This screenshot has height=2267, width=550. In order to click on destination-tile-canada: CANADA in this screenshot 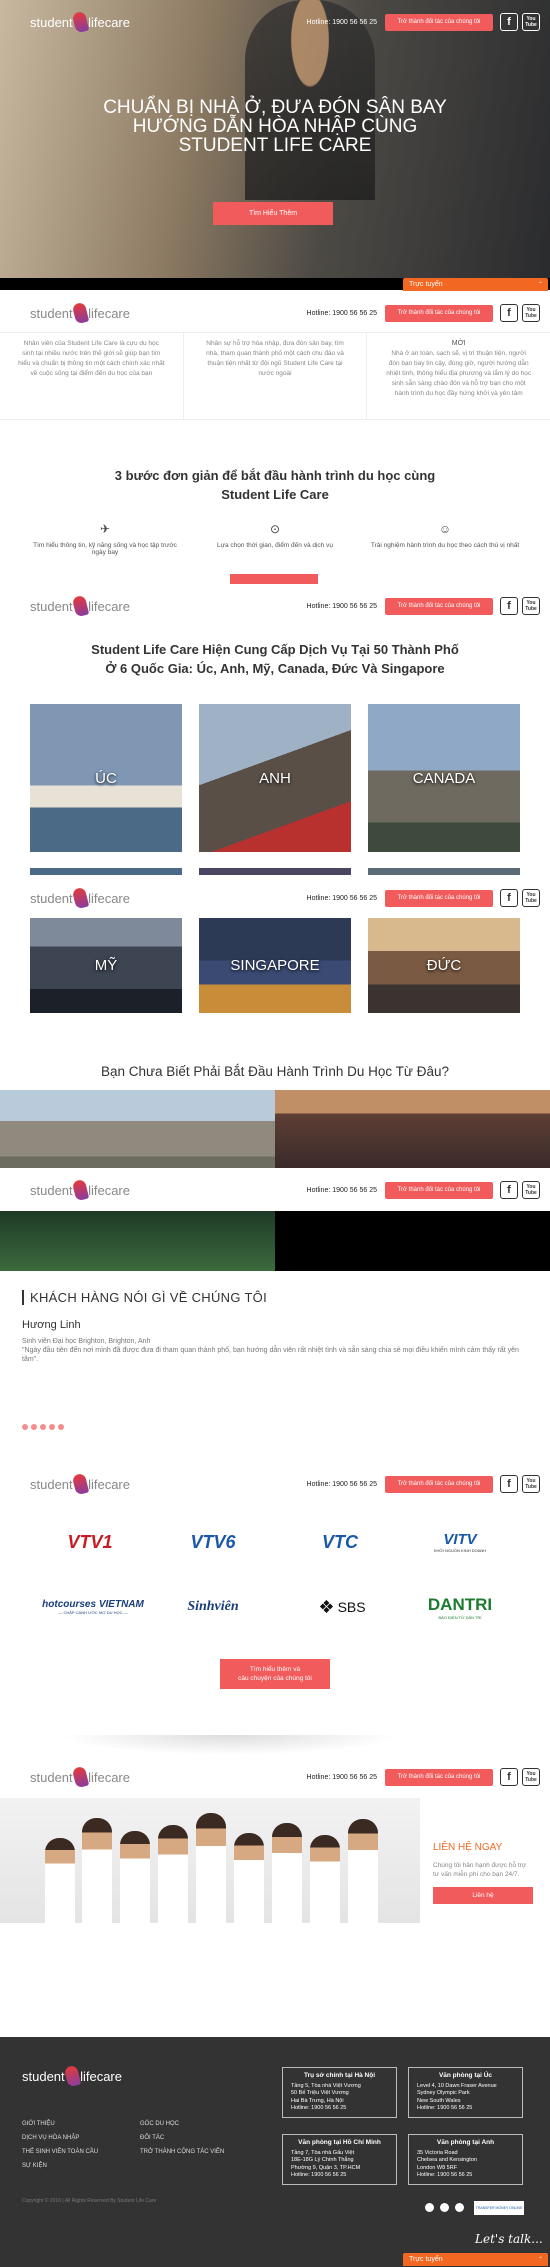, I will do `click(444, 778)`.